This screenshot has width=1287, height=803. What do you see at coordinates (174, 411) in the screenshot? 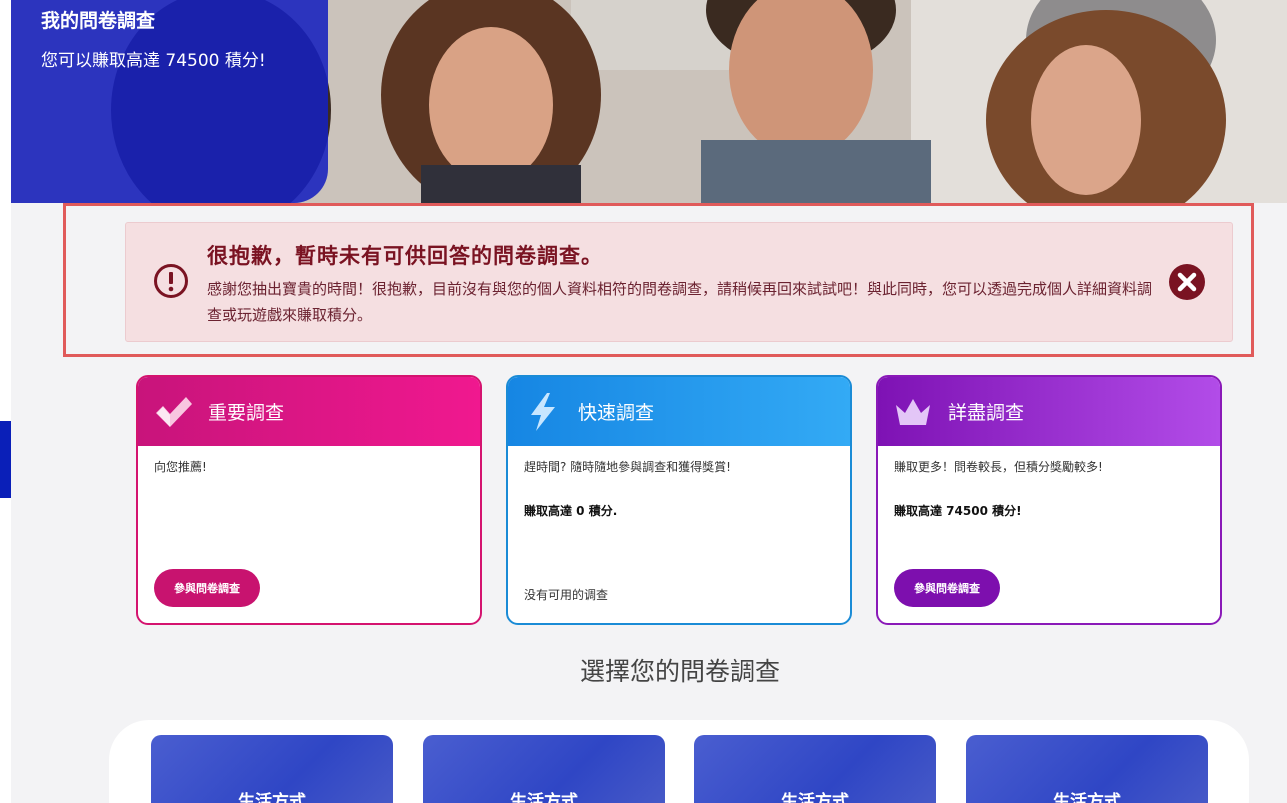
I see `checkmark-icon` at bounding box center [174, 411].